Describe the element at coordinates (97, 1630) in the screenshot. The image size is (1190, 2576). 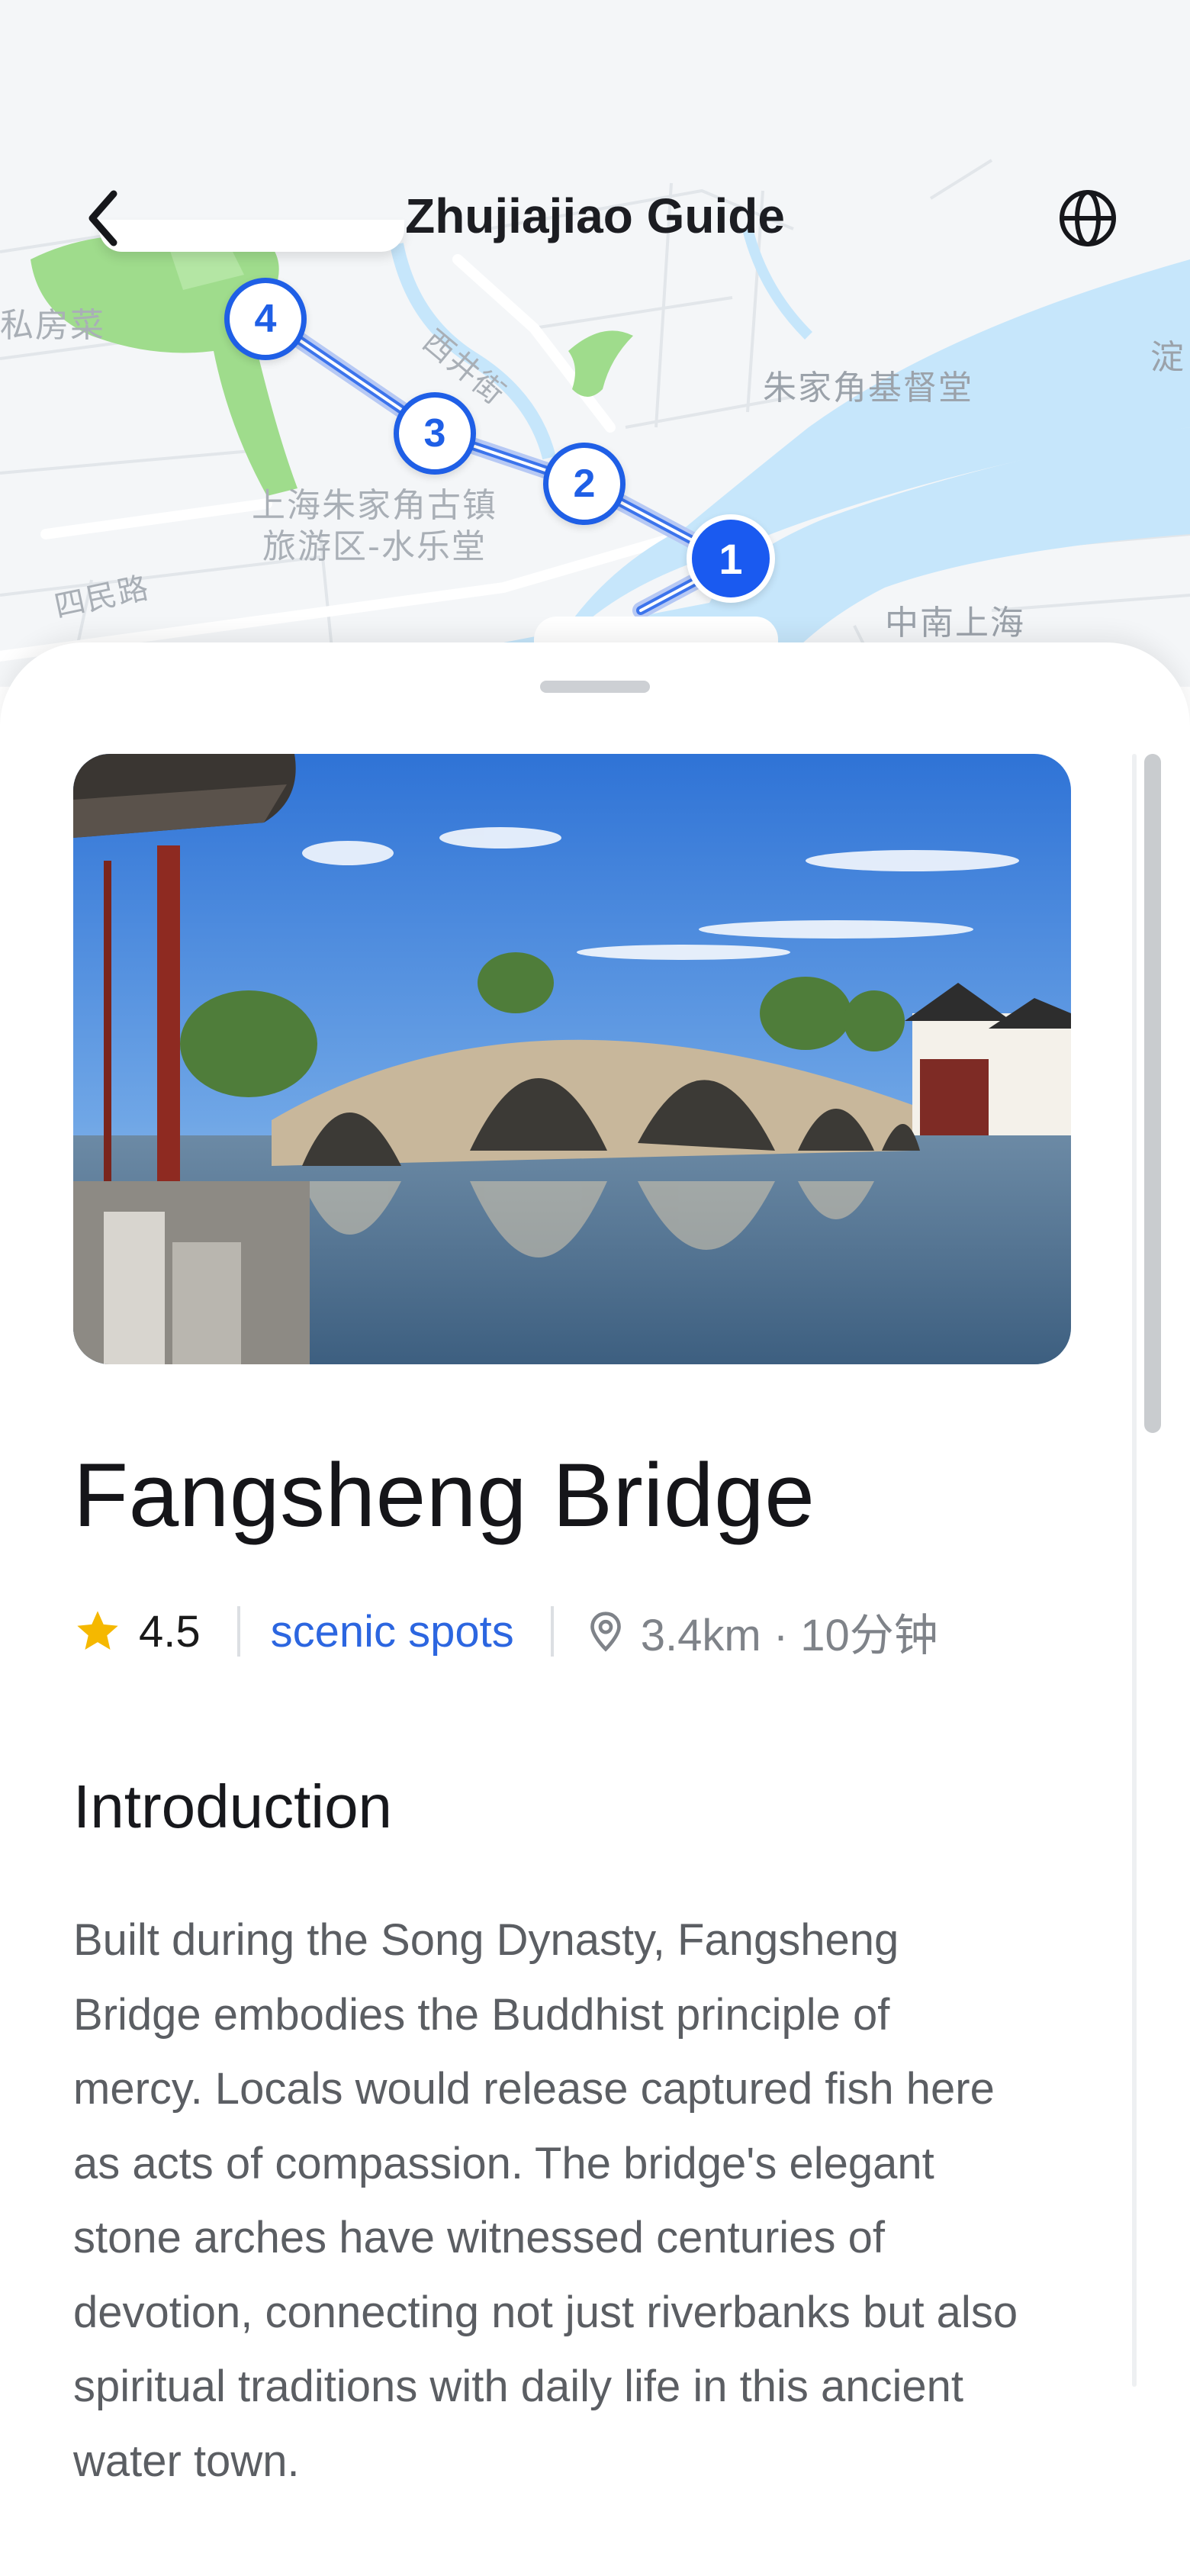
I see `star-icon` at that location.